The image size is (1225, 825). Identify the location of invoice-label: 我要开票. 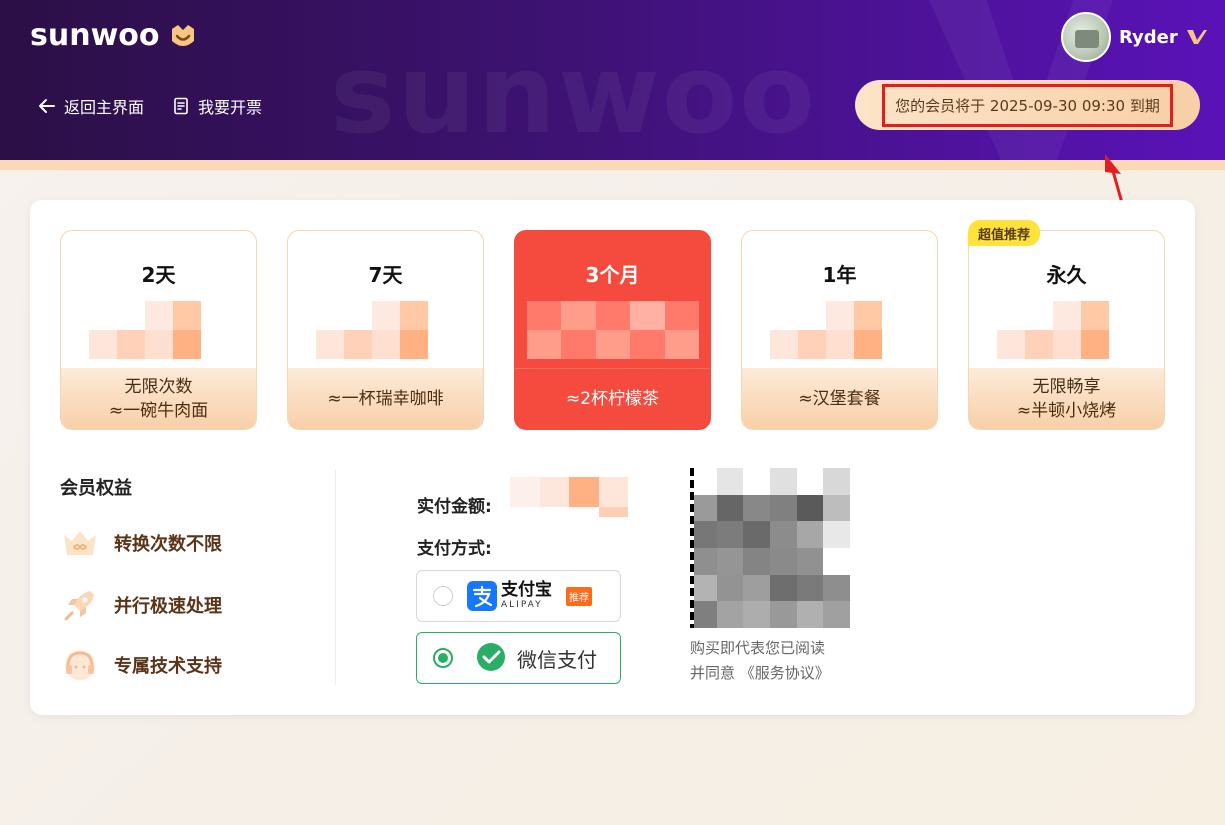
(230, 107).